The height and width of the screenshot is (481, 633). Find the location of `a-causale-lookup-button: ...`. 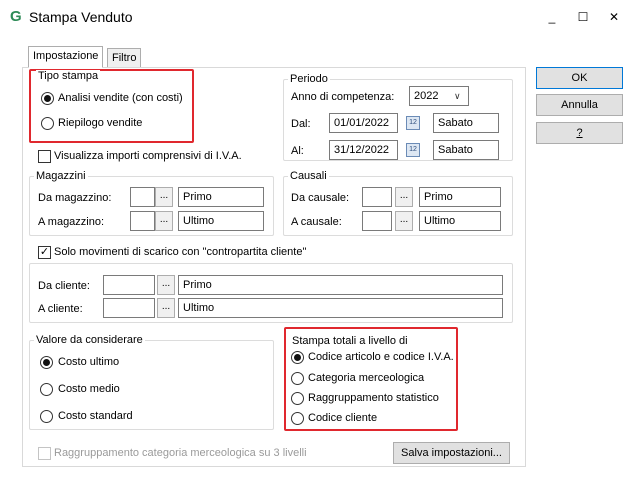

a-causale-lookup-button: ... is located at coordinates (404, 221).